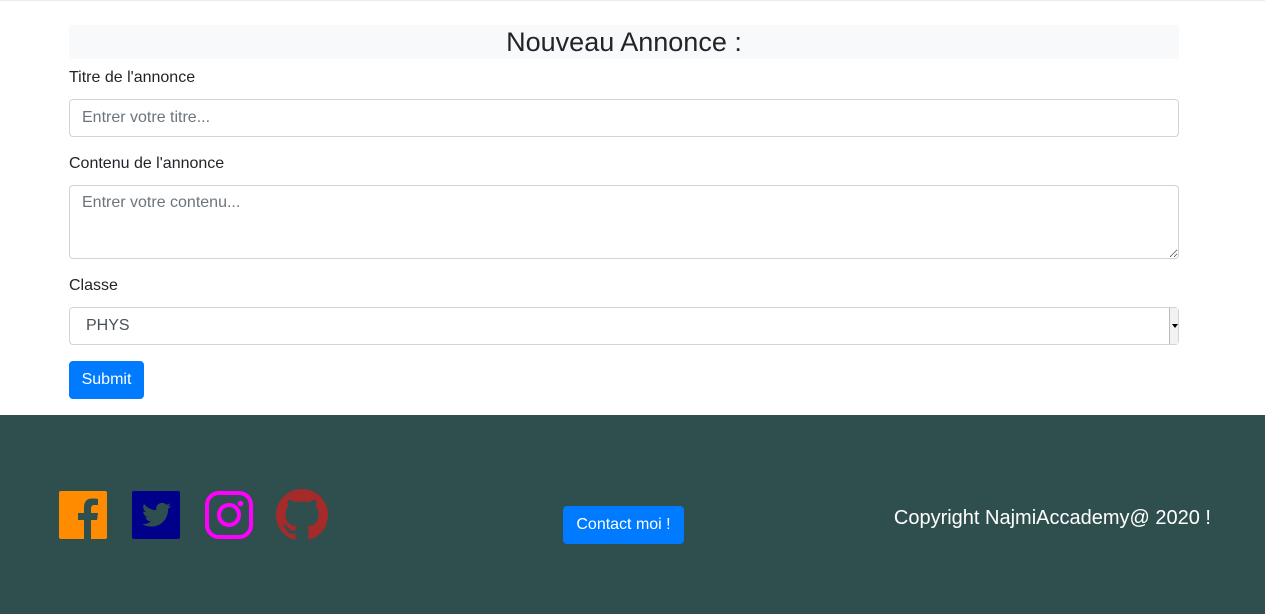 This screenshot has width=1265, height=614. I want to click on classe-label: Classe, so click(93, 285).